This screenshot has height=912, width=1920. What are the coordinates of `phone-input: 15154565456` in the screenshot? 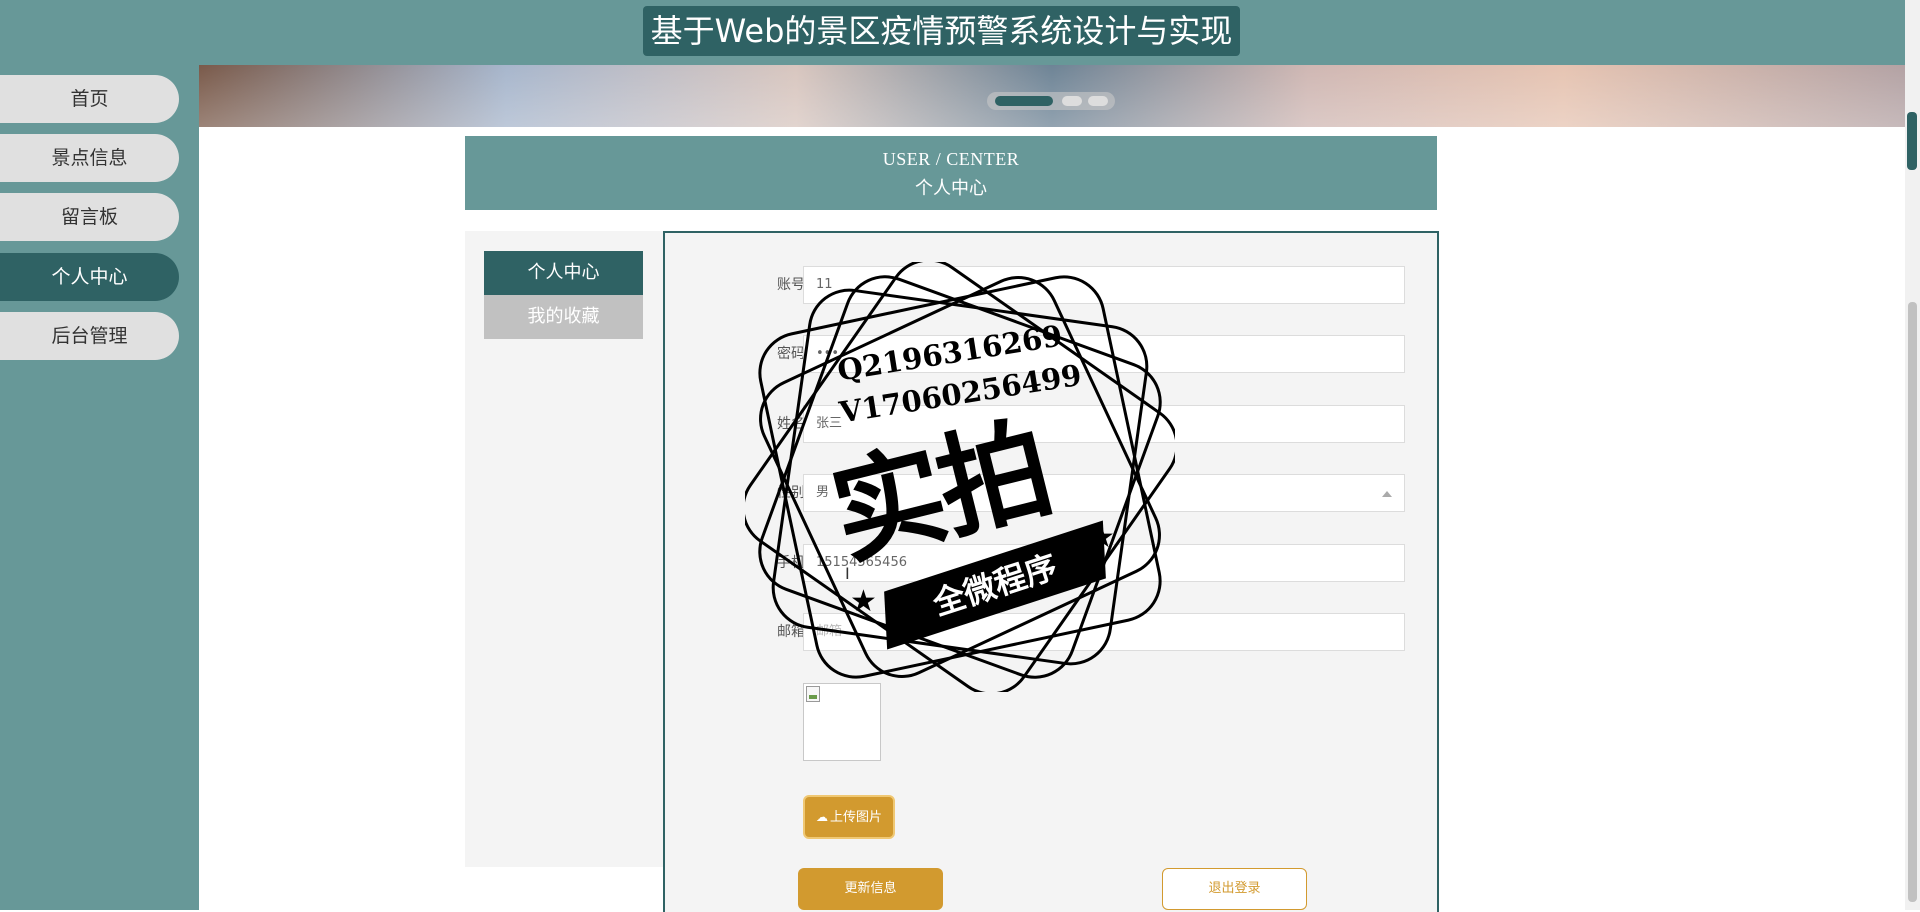 It's located at (1104, 563).